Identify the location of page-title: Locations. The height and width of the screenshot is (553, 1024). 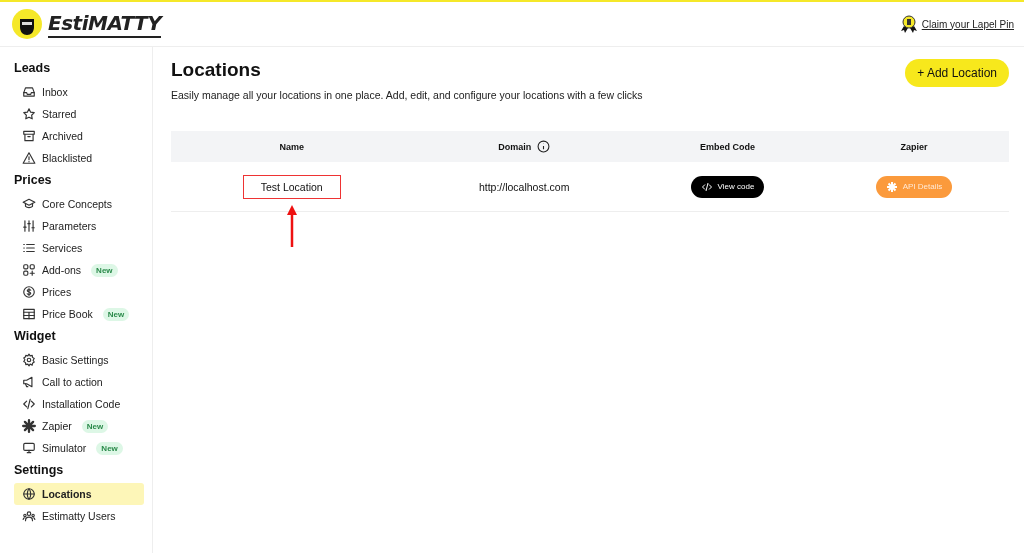
(216, 70).